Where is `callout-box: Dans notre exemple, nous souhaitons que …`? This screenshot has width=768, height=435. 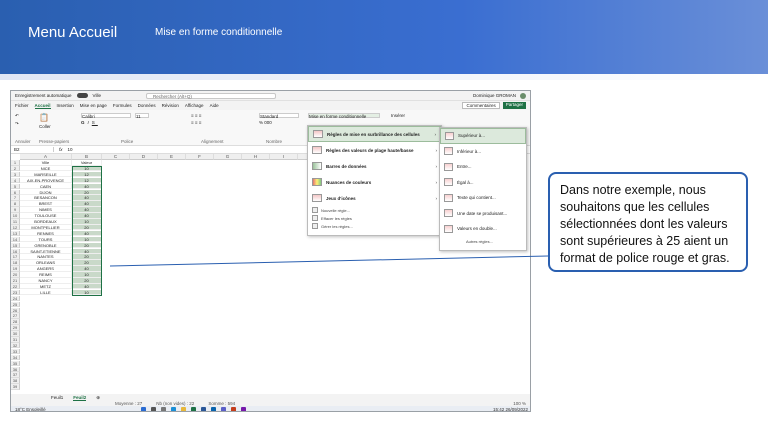 callout-box: Dans notre exemple, nous souhaitons que … is located at coordinates (648, 222).